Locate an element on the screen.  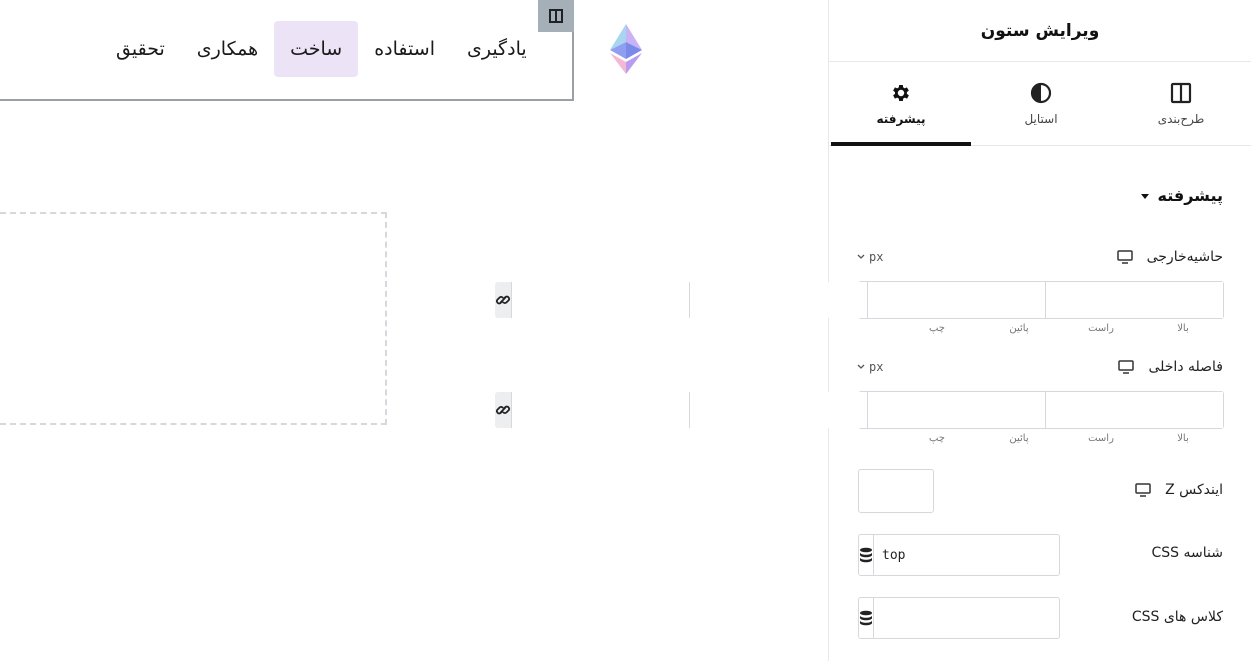
padding-inputs is located at coordinates (859, 410).